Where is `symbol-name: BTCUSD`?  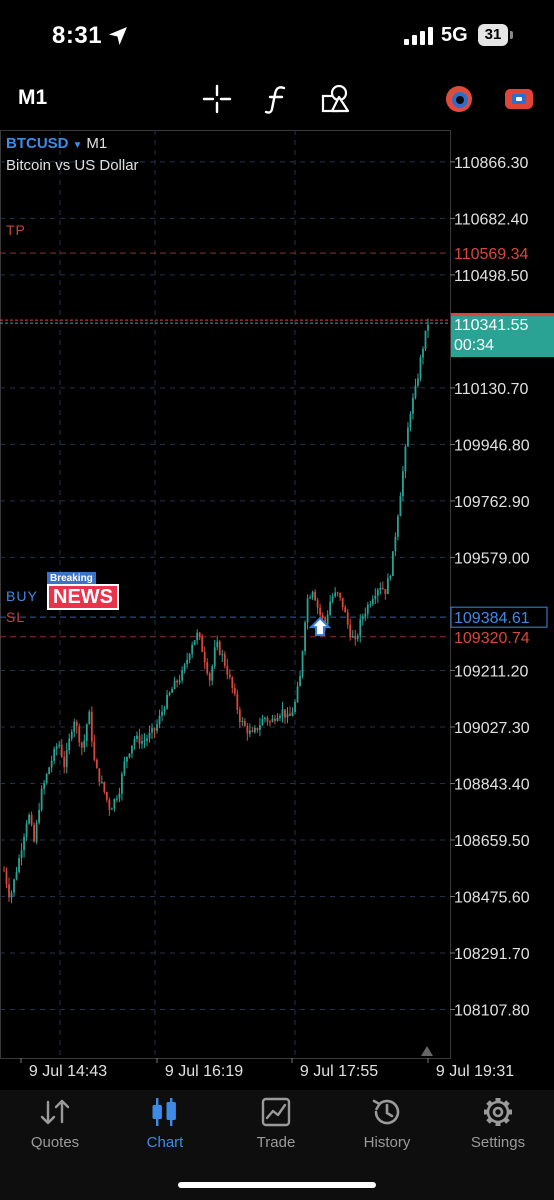 symbol-name: BTCUSD is located at coordinates (37, 143).